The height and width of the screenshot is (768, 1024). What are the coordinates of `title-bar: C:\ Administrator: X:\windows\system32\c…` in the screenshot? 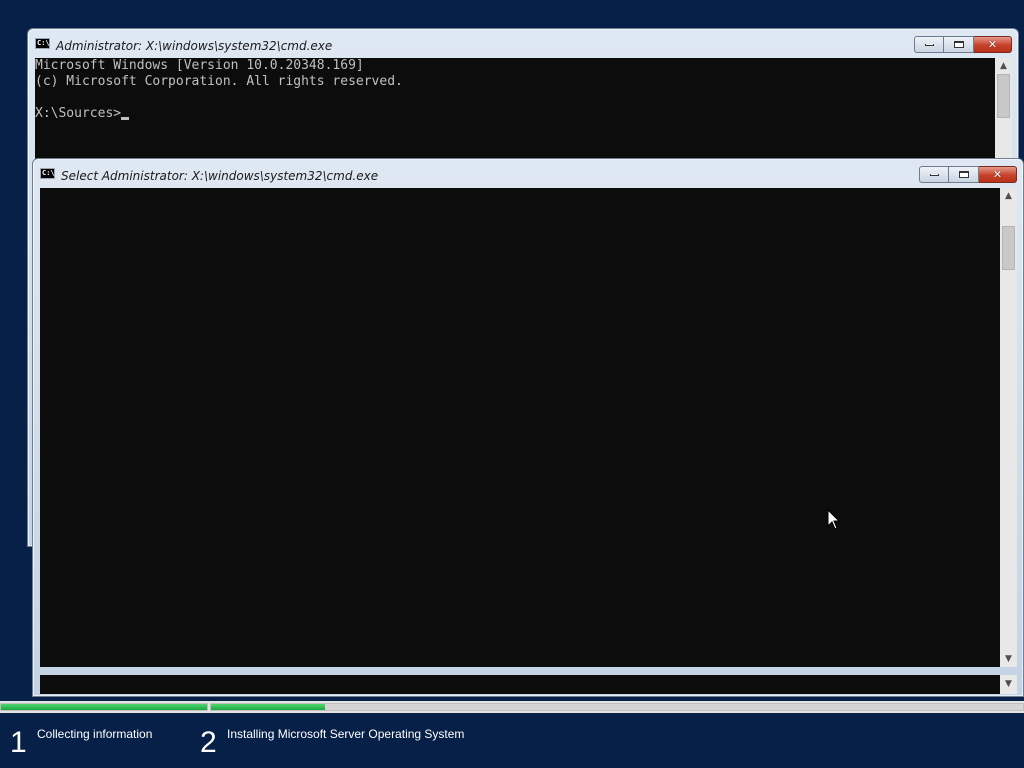 It's located at (523, 43).